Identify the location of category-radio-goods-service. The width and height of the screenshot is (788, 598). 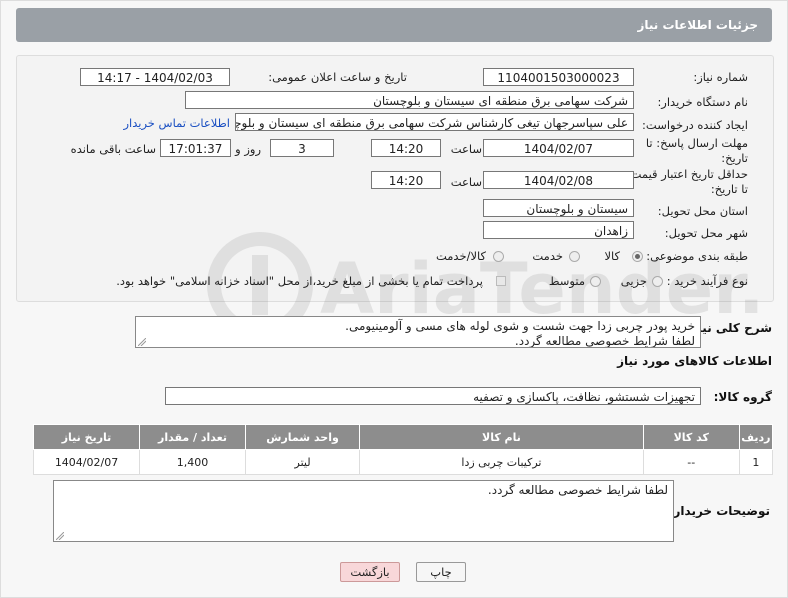
(498, 256).